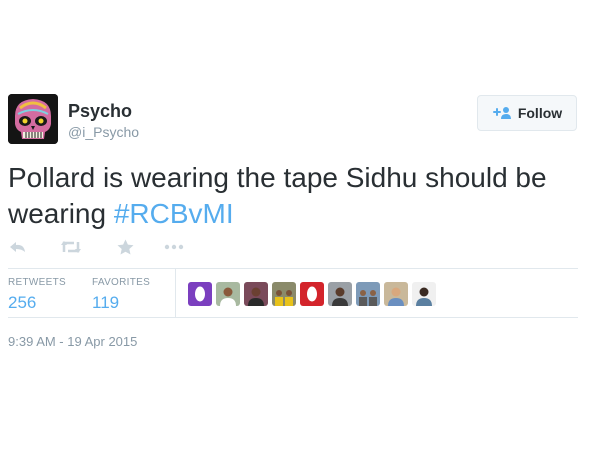 This screenshot has width=600, height=450. I want to click on tweet-actions, so click(96, 247).